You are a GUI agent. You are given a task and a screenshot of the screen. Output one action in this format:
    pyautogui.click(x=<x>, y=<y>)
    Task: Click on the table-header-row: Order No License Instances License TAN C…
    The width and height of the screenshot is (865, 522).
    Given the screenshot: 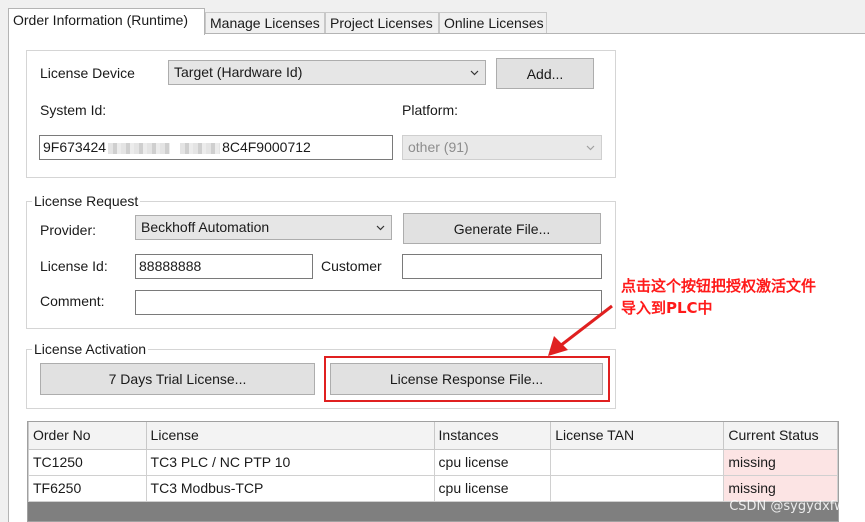 What is the action you would take?
    pyautogui.click(x=433, y=436)
    